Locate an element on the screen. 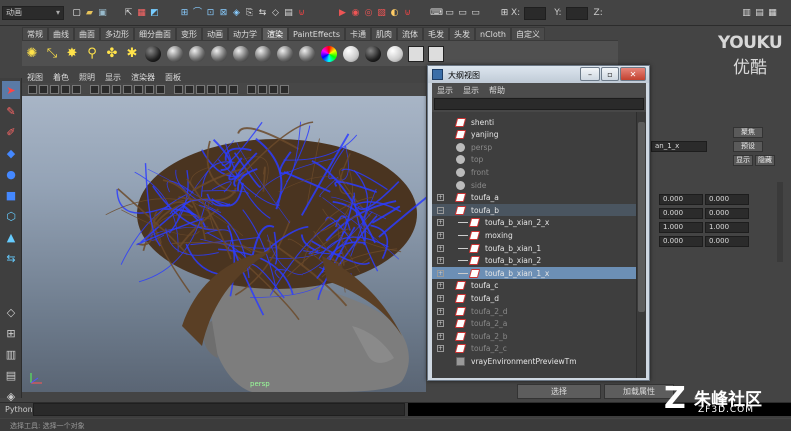  command-input is located at coordinates (219, 409).